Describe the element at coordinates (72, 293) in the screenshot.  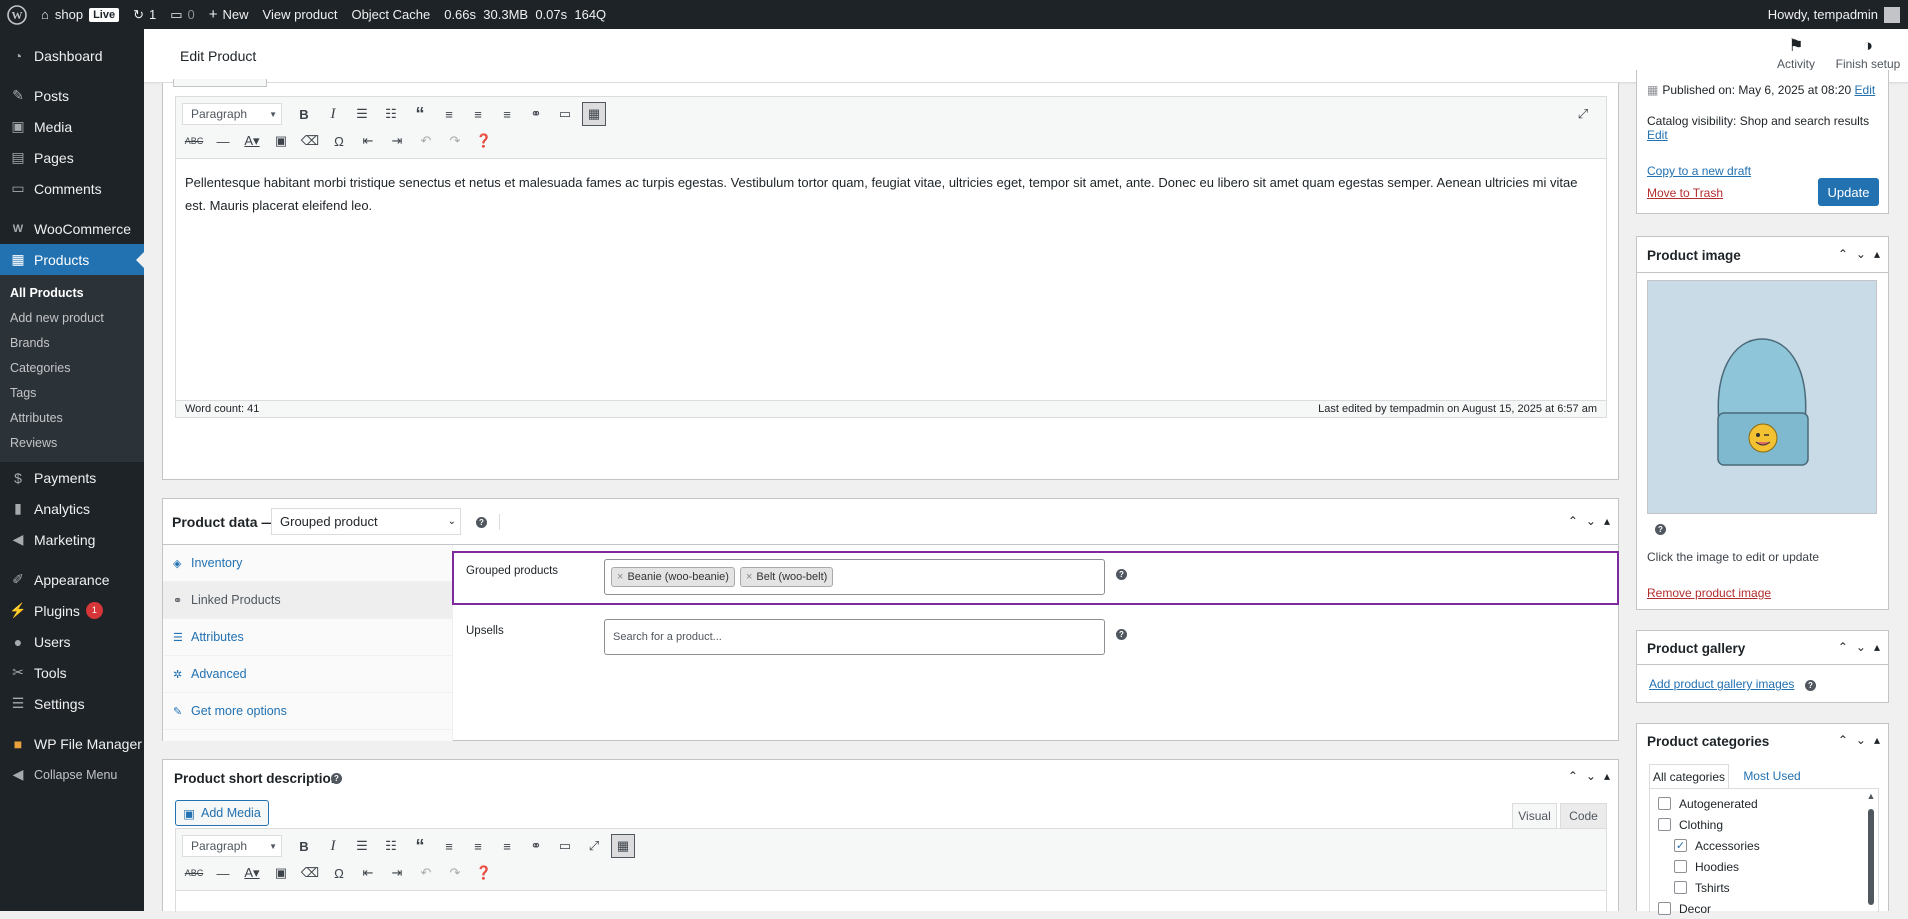
I see `submenu-all-products: All Products` at that location.